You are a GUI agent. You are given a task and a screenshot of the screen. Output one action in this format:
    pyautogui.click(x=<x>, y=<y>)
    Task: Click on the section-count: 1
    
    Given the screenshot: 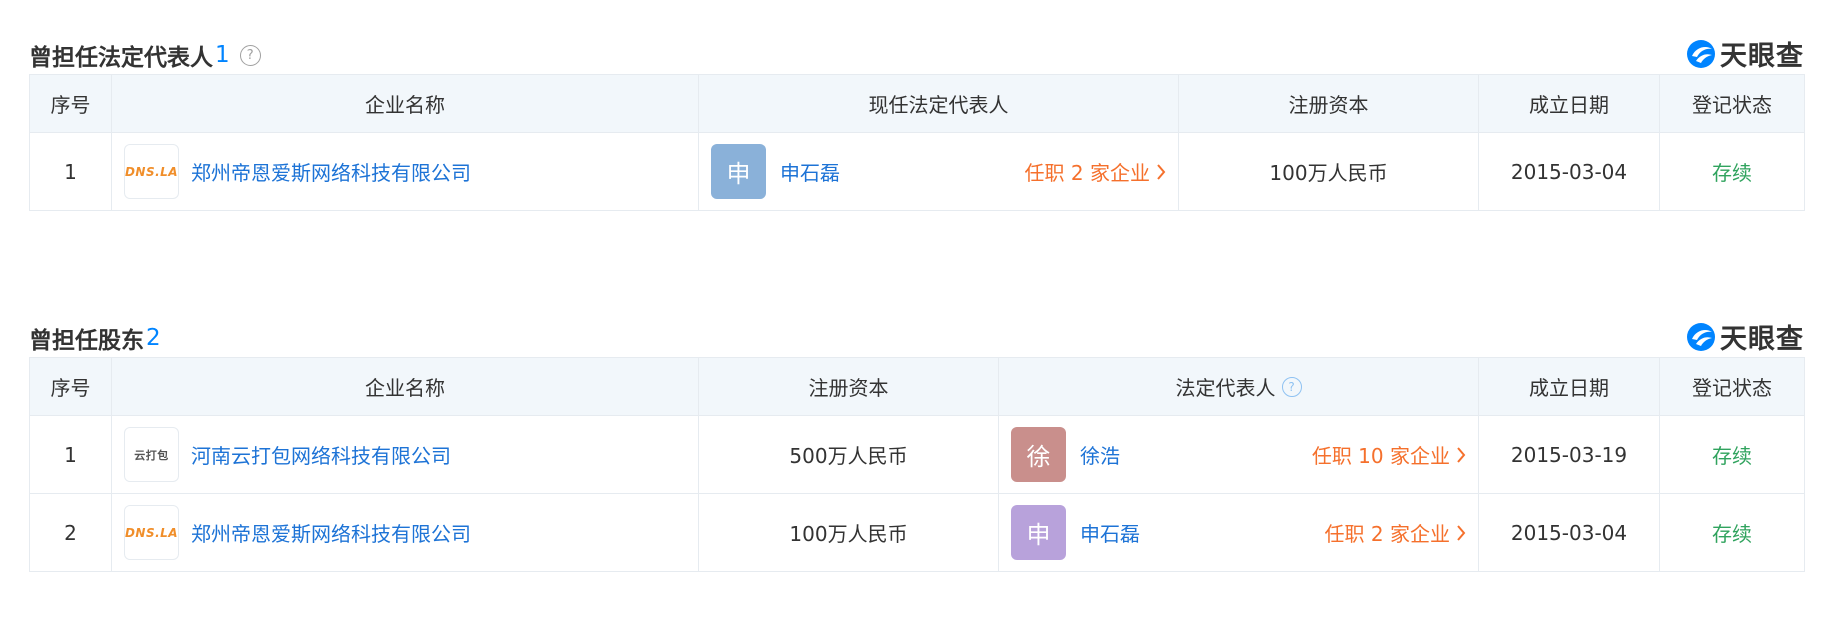 What is the action you would take?
    pyautogui.click(x=222, y=55)
    